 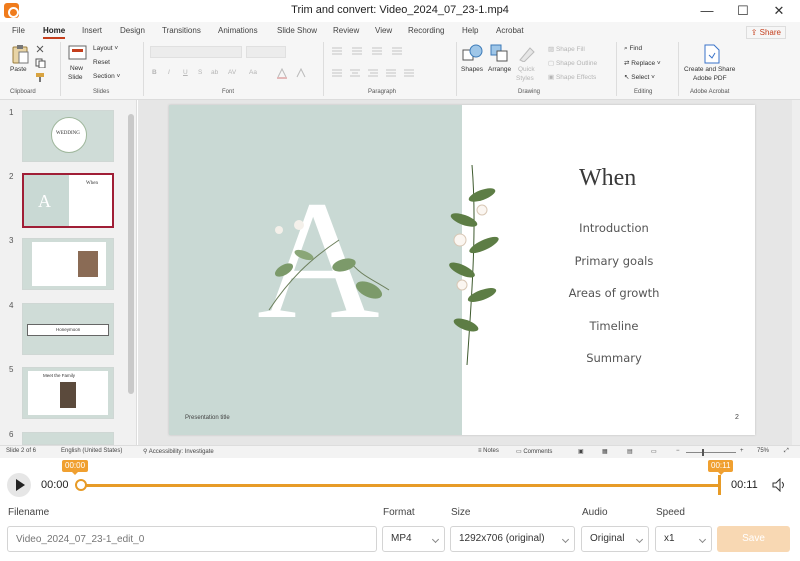 What do you see at coordinates (232, 72) in the screenshot?
I see `char-spacing-button: AV` at bounding box center [232, 72].